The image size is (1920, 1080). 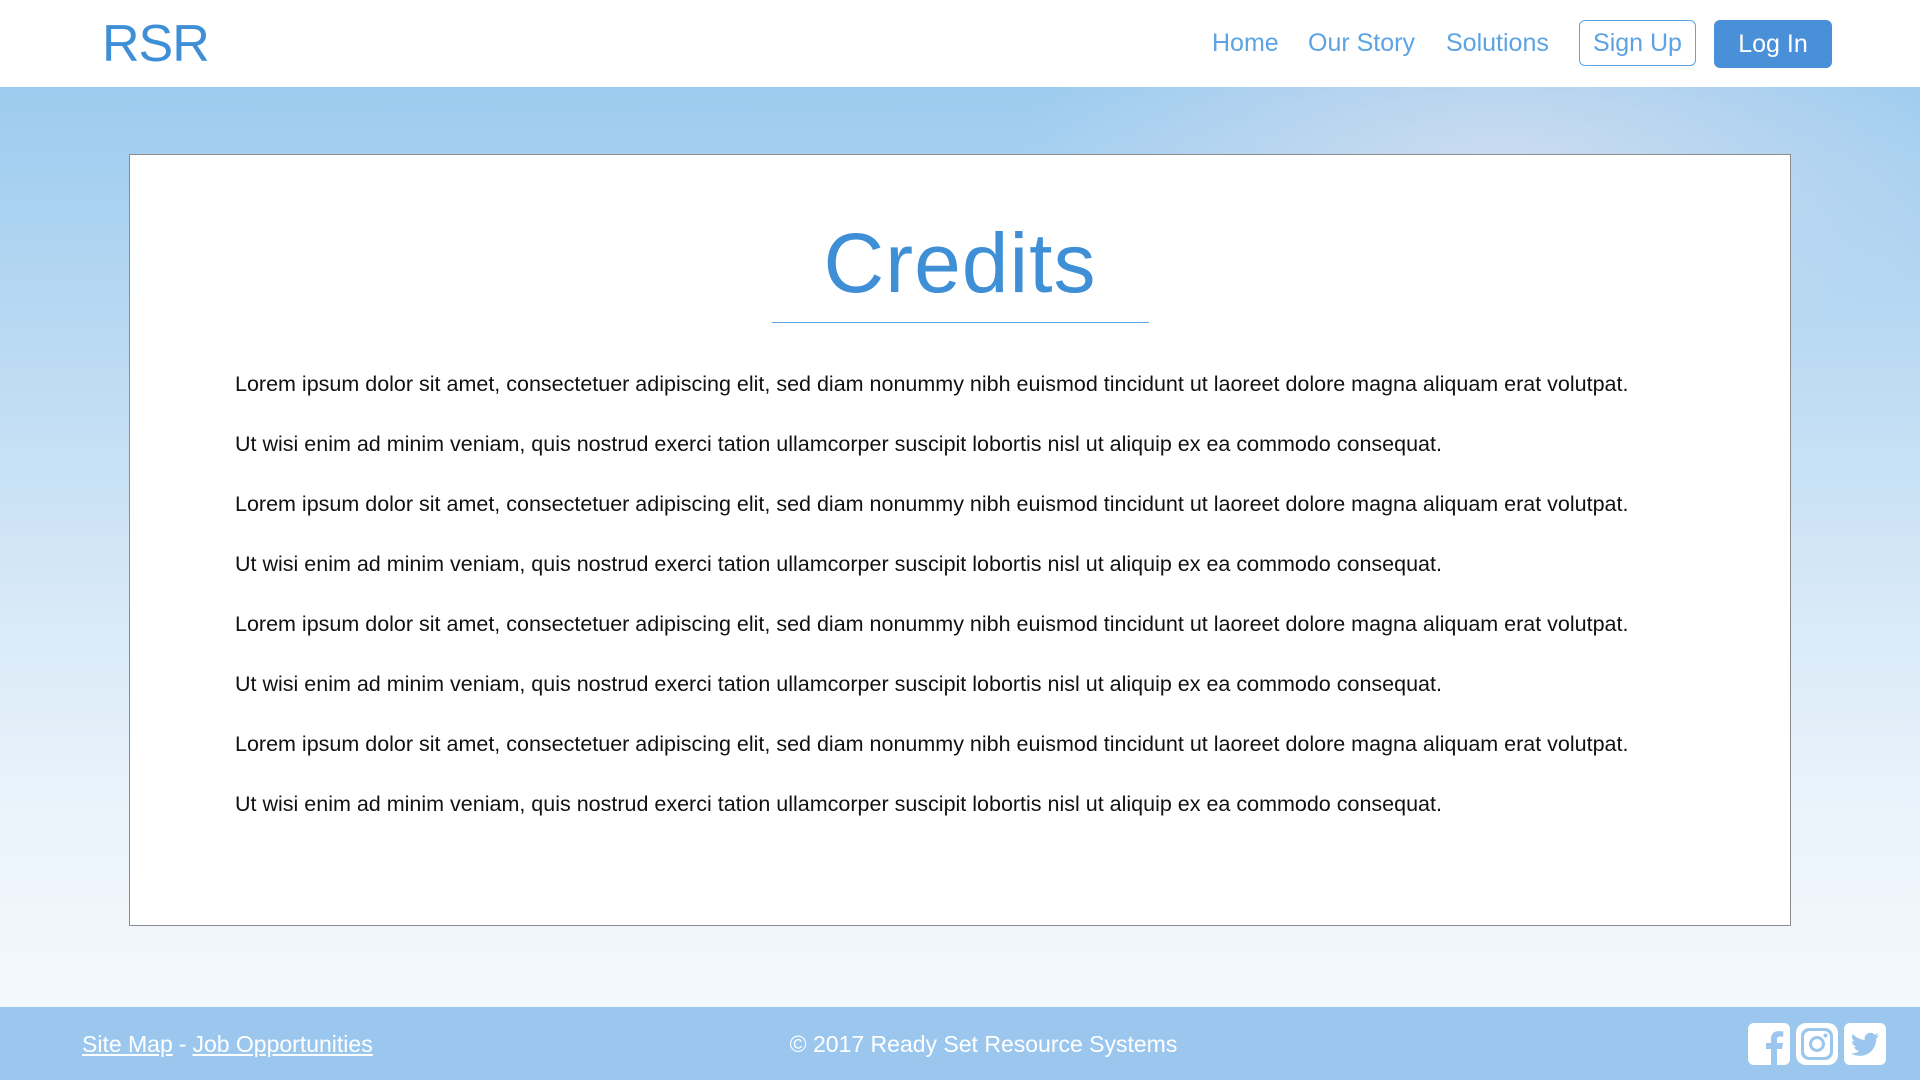 What do you see at coordinates (1361, 43) in the screenshot?
I see `nav-our-story-link: Our Story` at bounding box center [1361, 43].